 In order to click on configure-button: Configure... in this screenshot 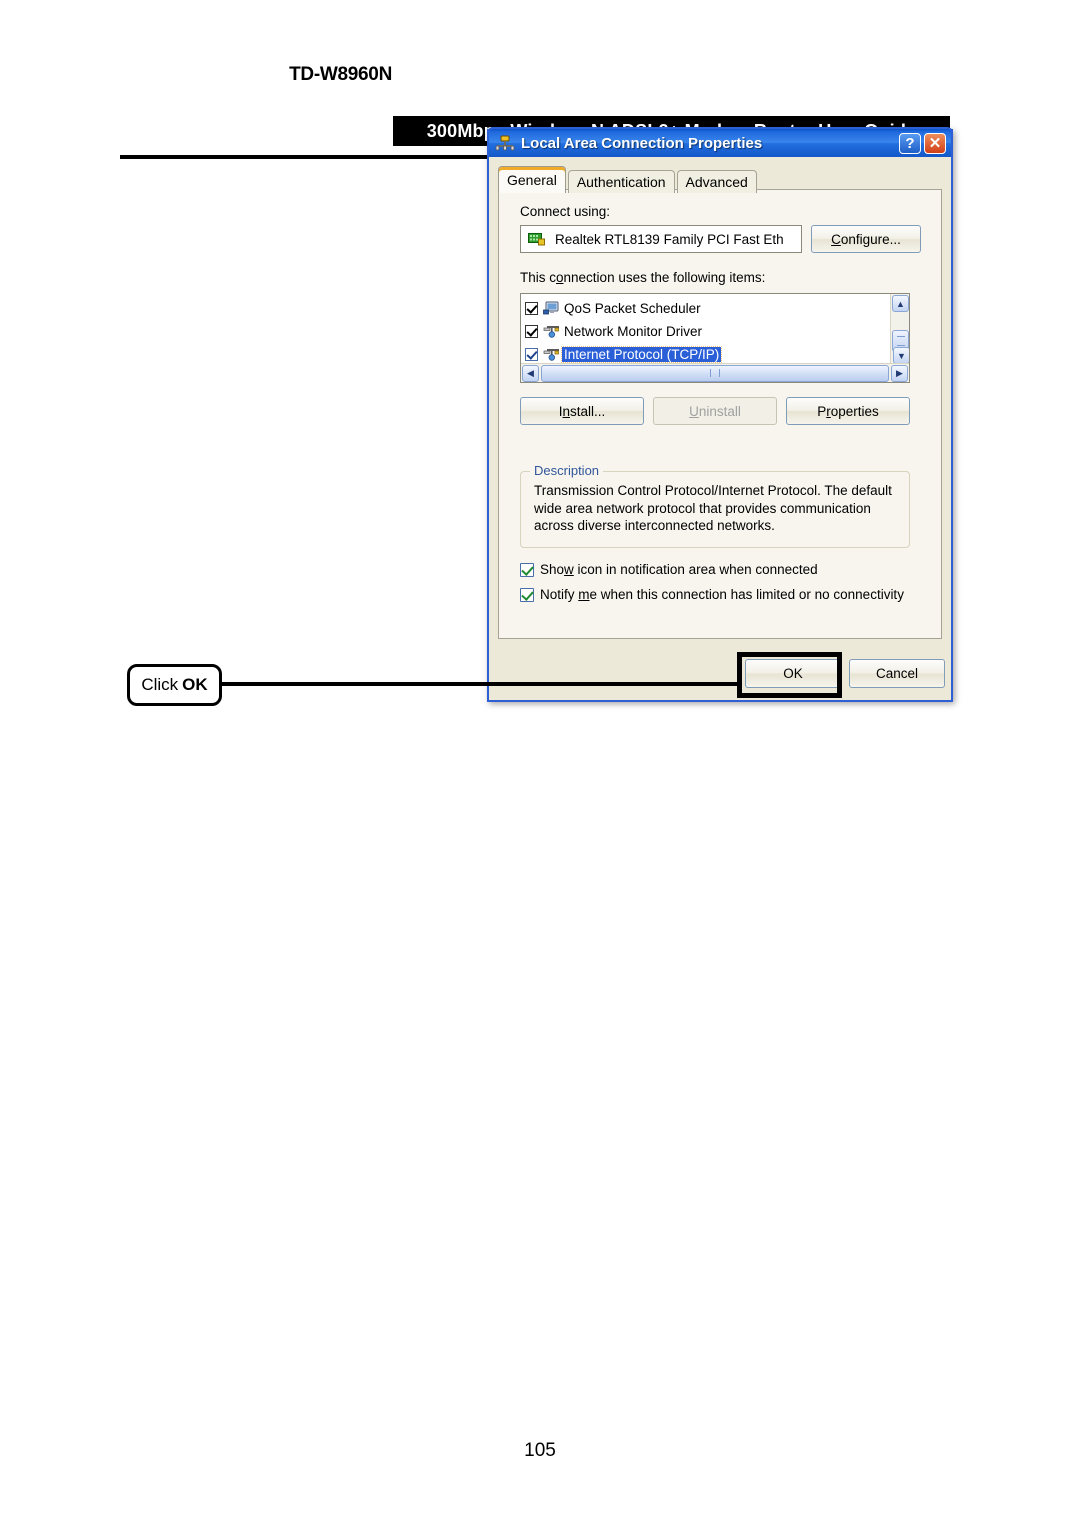, I will do `click(866, 239)`.